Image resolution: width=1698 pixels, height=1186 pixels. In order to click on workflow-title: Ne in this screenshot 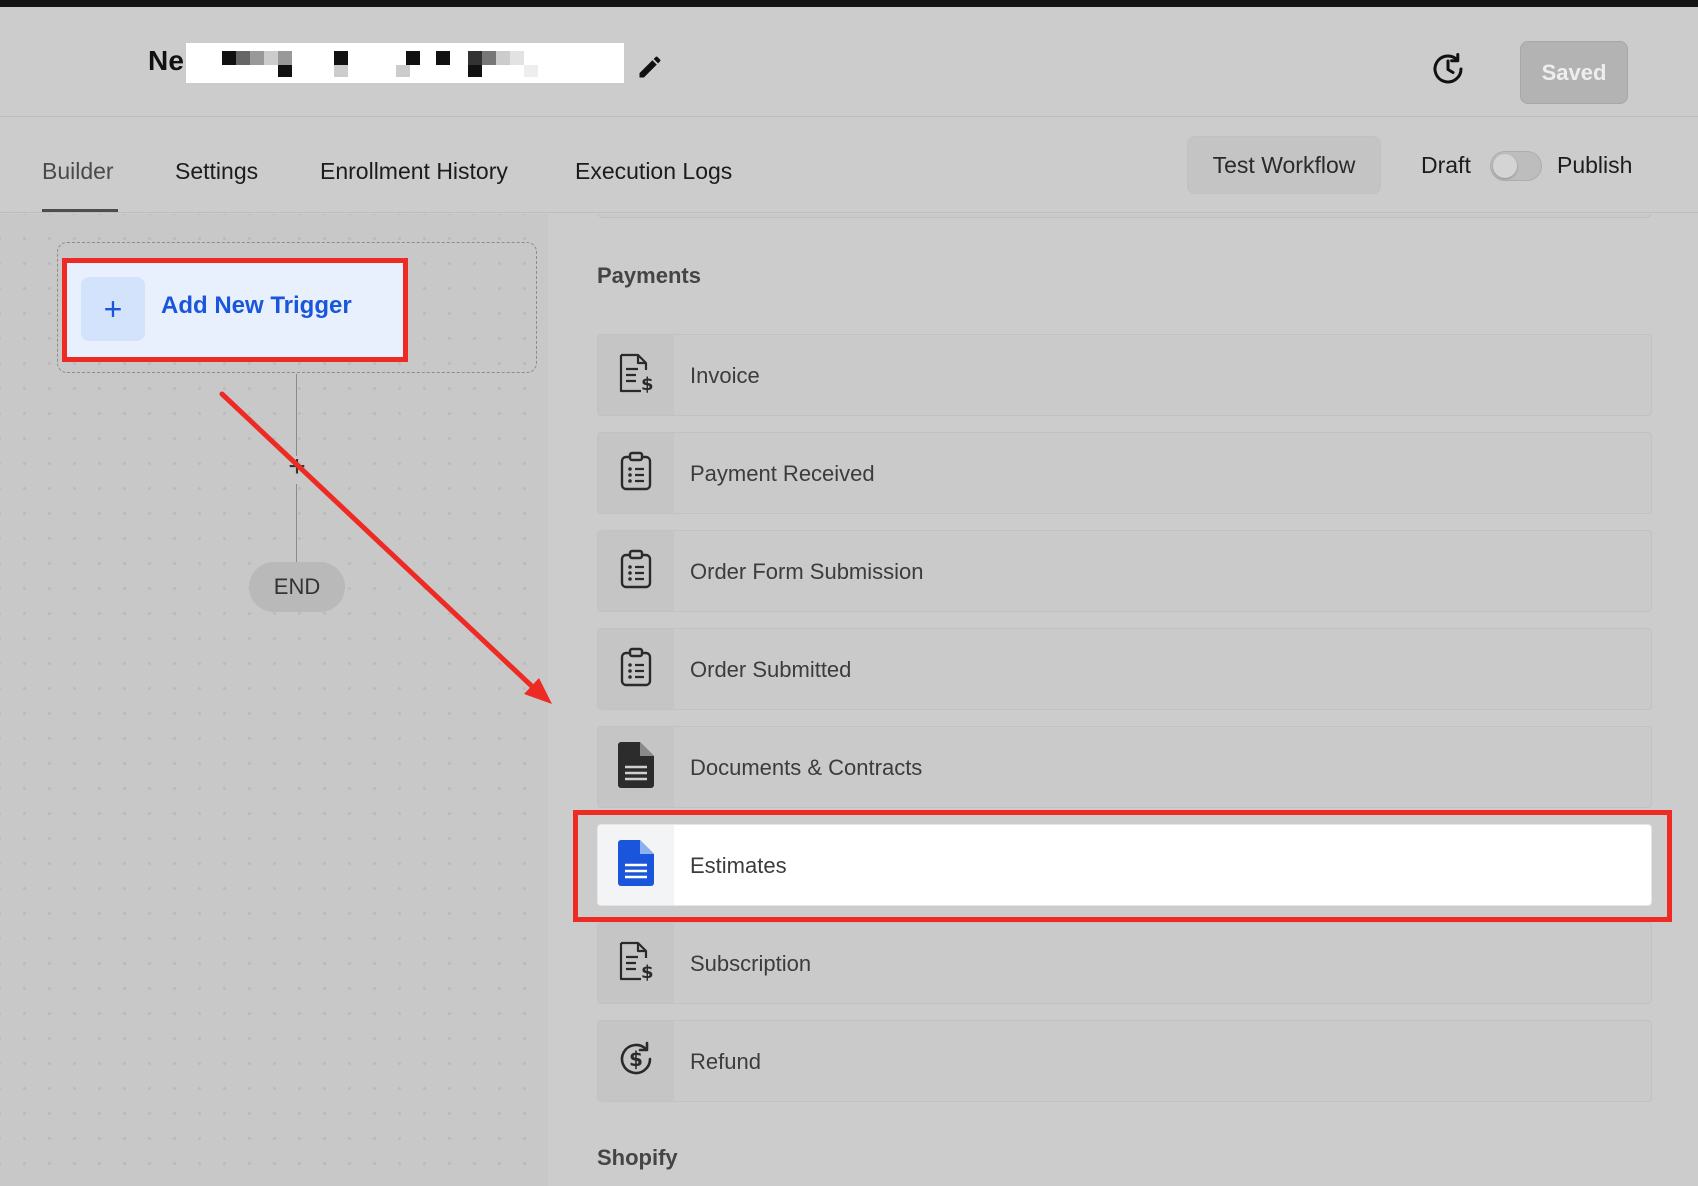, I will do `click(166, 61)`.